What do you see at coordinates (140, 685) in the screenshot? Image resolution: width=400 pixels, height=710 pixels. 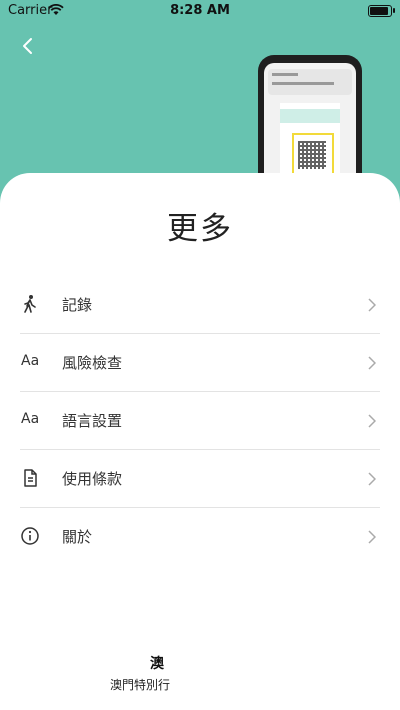 I see `footer-subtitle: 澳門特別行` at bounding box center [140, 685].